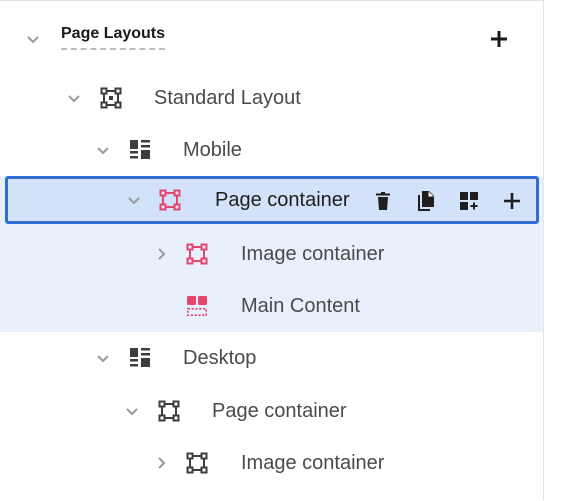  What do you see at coordinates (220, 358) in the screenshot?
I see `tree-item-label: Desktop` at bounding box center [220, 358].